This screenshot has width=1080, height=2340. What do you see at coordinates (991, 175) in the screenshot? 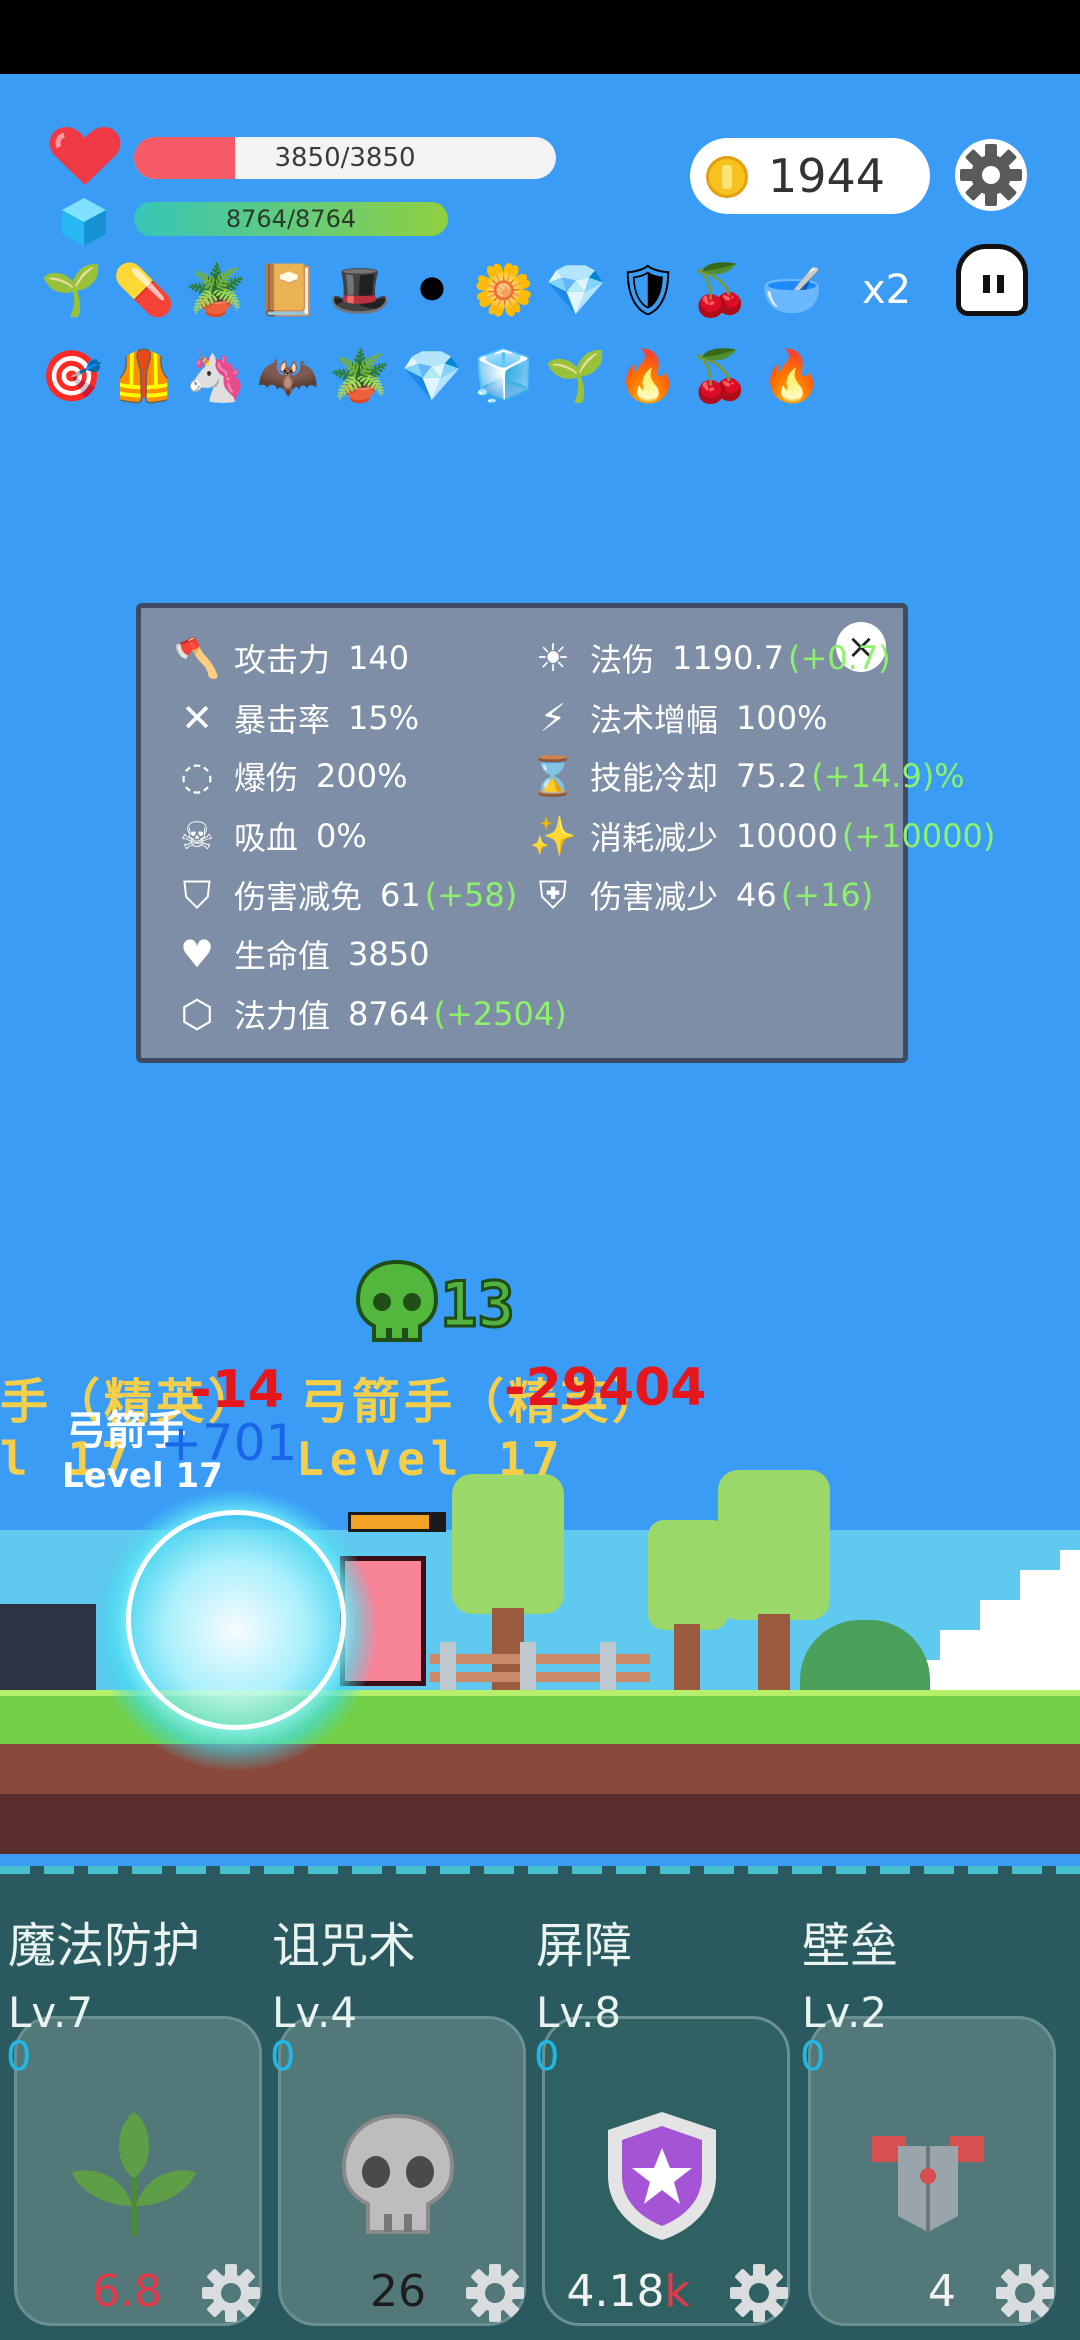
I see `settings-gear-icon` at bounding box center [991, 175].